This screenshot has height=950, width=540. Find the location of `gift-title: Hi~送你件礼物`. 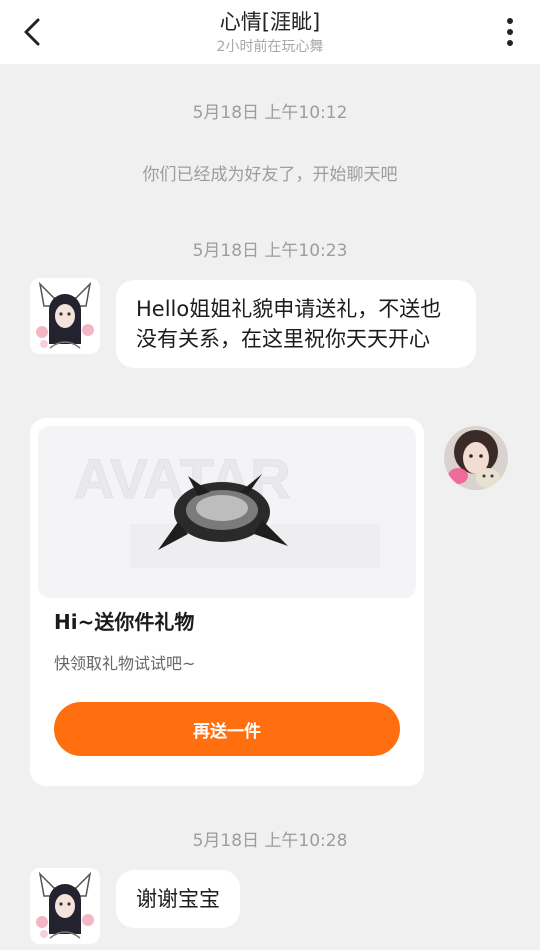

gift-title: Hi~送你件礼物 is located at coordinates (124, 622).